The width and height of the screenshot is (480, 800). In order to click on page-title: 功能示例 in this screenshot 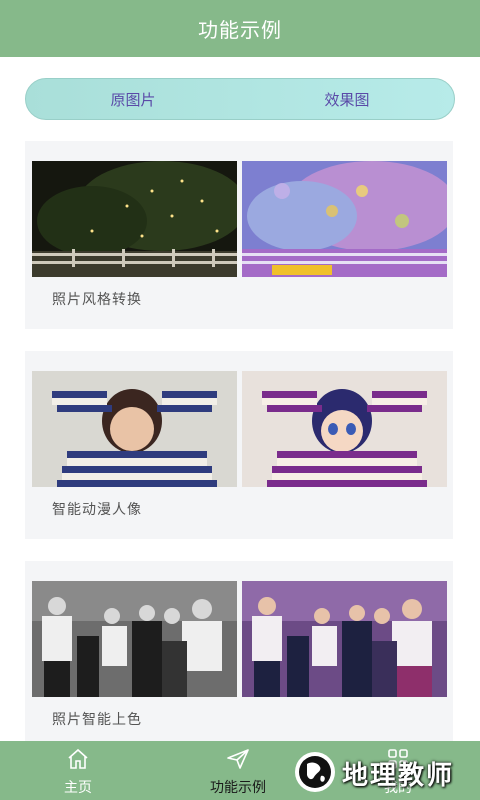, I will do `click(240, 30)`.